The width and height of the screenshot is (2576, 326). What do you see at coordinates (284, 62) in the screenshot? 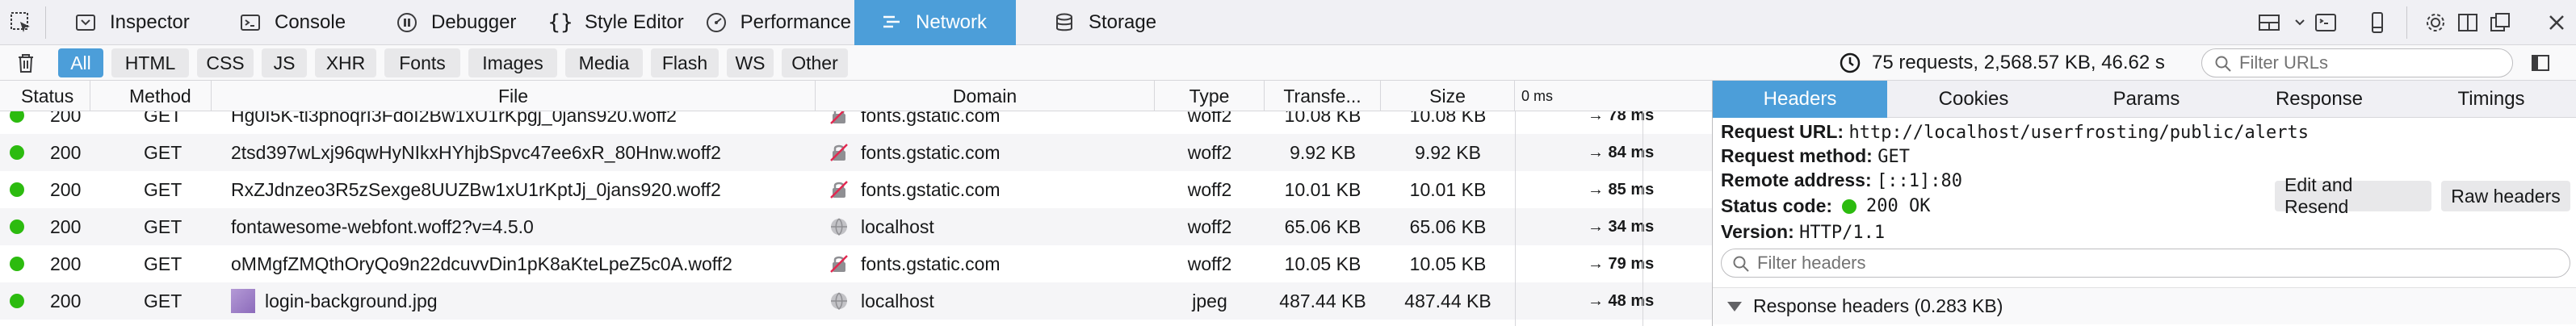
I see `filter-js-button: JS` at bounding box center [284, 62].